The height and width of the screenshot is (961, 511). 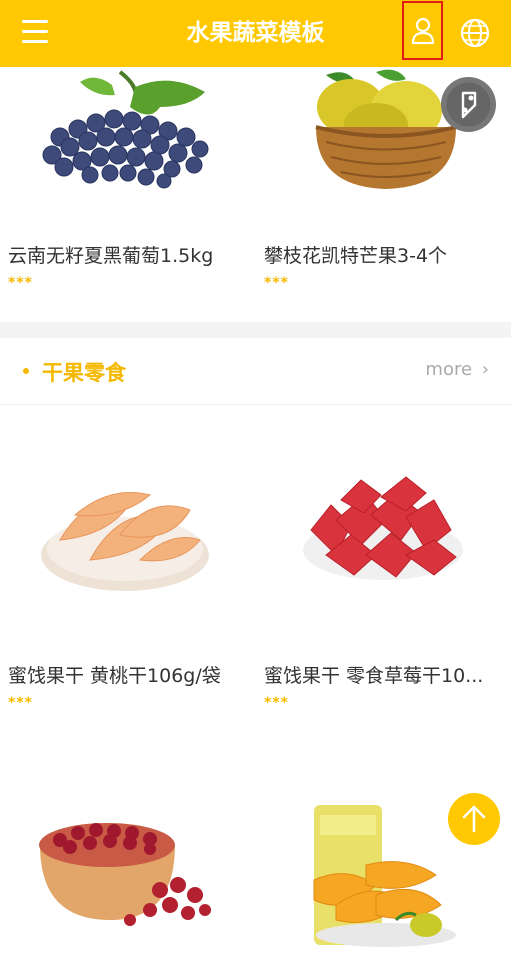 What do you see at coordinates (26, 371) in the screenshot?
I see `section-bullet` at bounding box center [26, 371].